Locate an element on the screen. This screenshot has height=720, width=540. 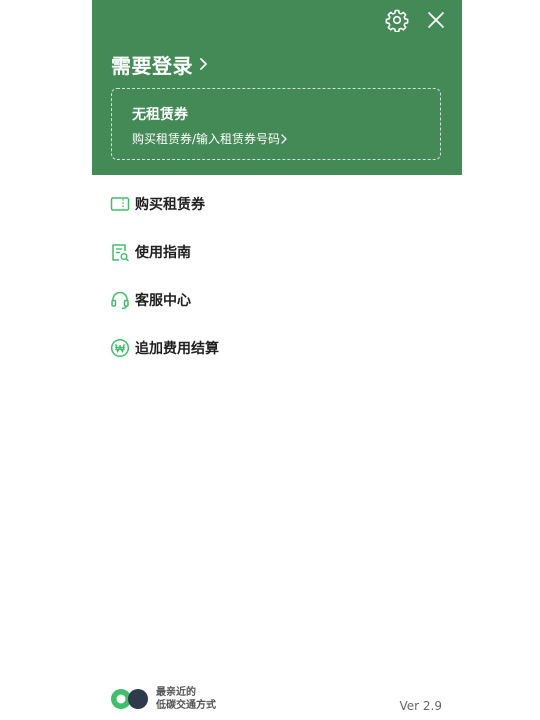
login-link: 需要登录 is located at coordinates (160, 64).